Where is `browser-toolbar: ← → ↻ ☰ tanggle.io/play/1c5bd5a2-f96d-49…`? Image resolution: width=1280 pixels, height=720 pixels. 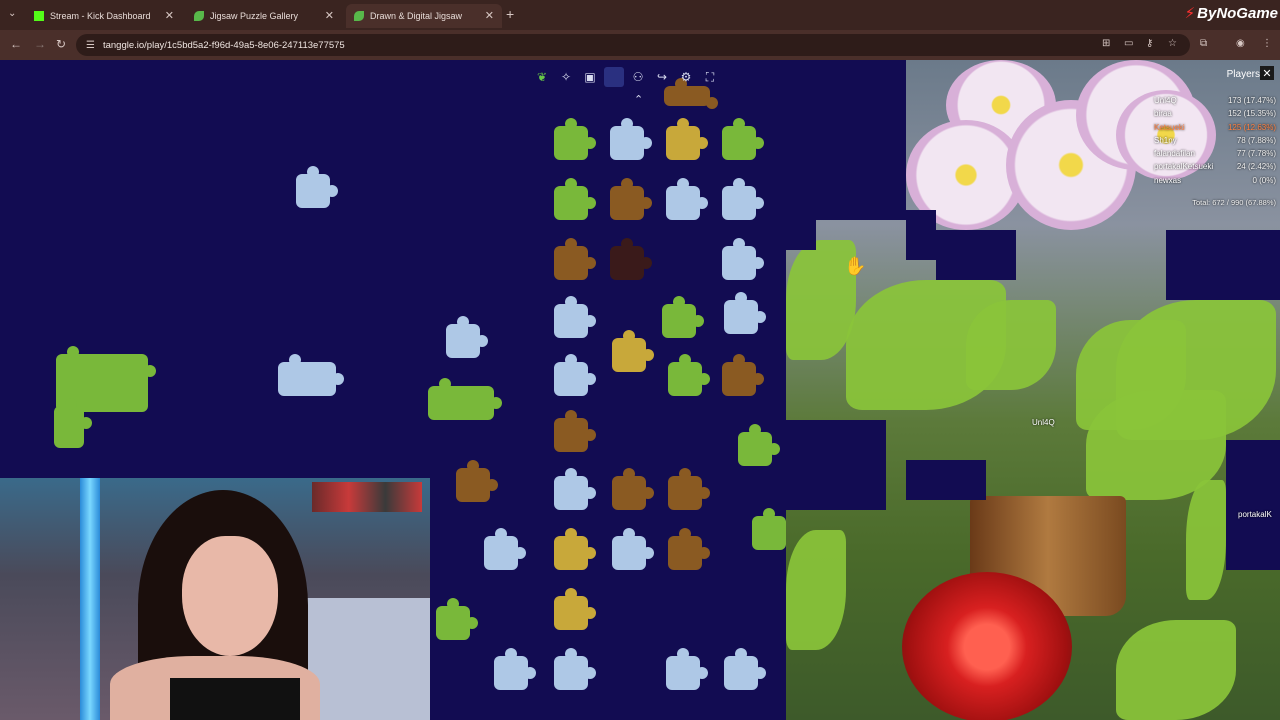 browser-toolbar: ← → ↻ ☰ tanggle.io/play/1c5bd5a2-f96d-49… is located at coordinates (640, 45).